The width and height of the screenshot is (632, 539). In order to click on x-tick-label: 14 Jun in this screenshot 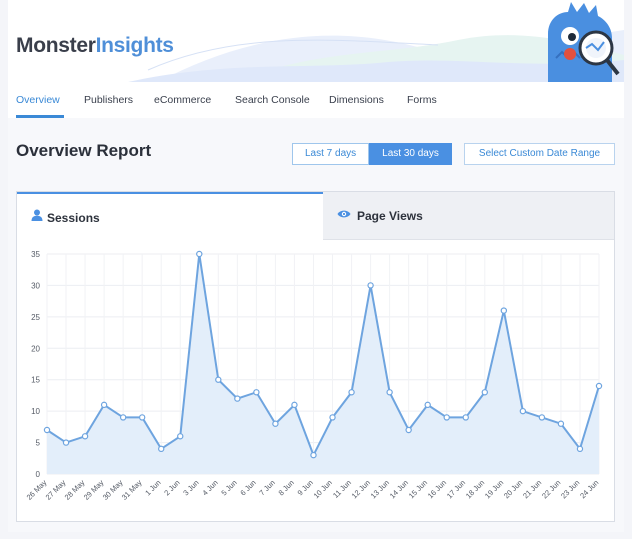, I will do `click(399, 489)`.